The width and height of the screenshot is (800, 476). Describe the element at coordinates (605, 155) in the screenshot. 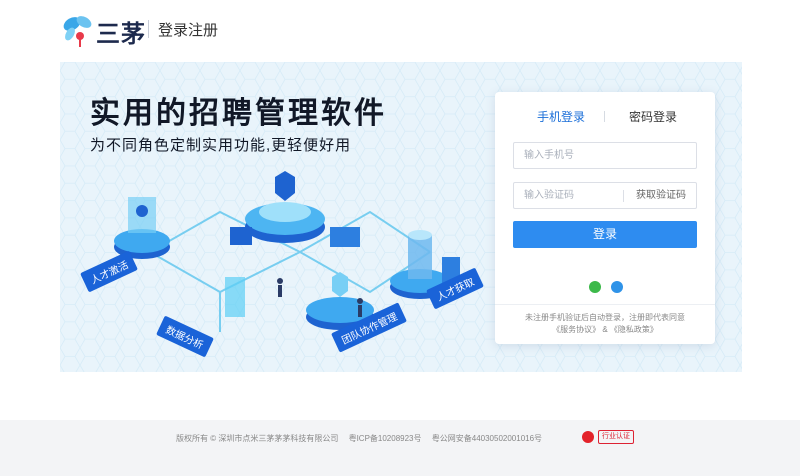

I see `phone-input: 输入手机号` at that location.